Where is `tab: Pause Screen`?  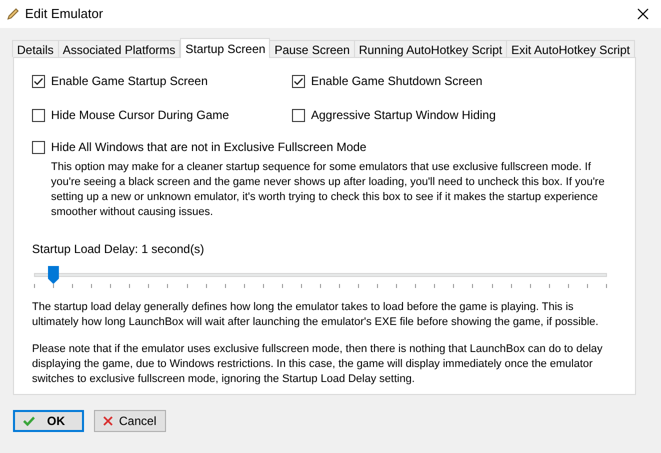
tab: Pause Screen is located at coordinates (312, 48).